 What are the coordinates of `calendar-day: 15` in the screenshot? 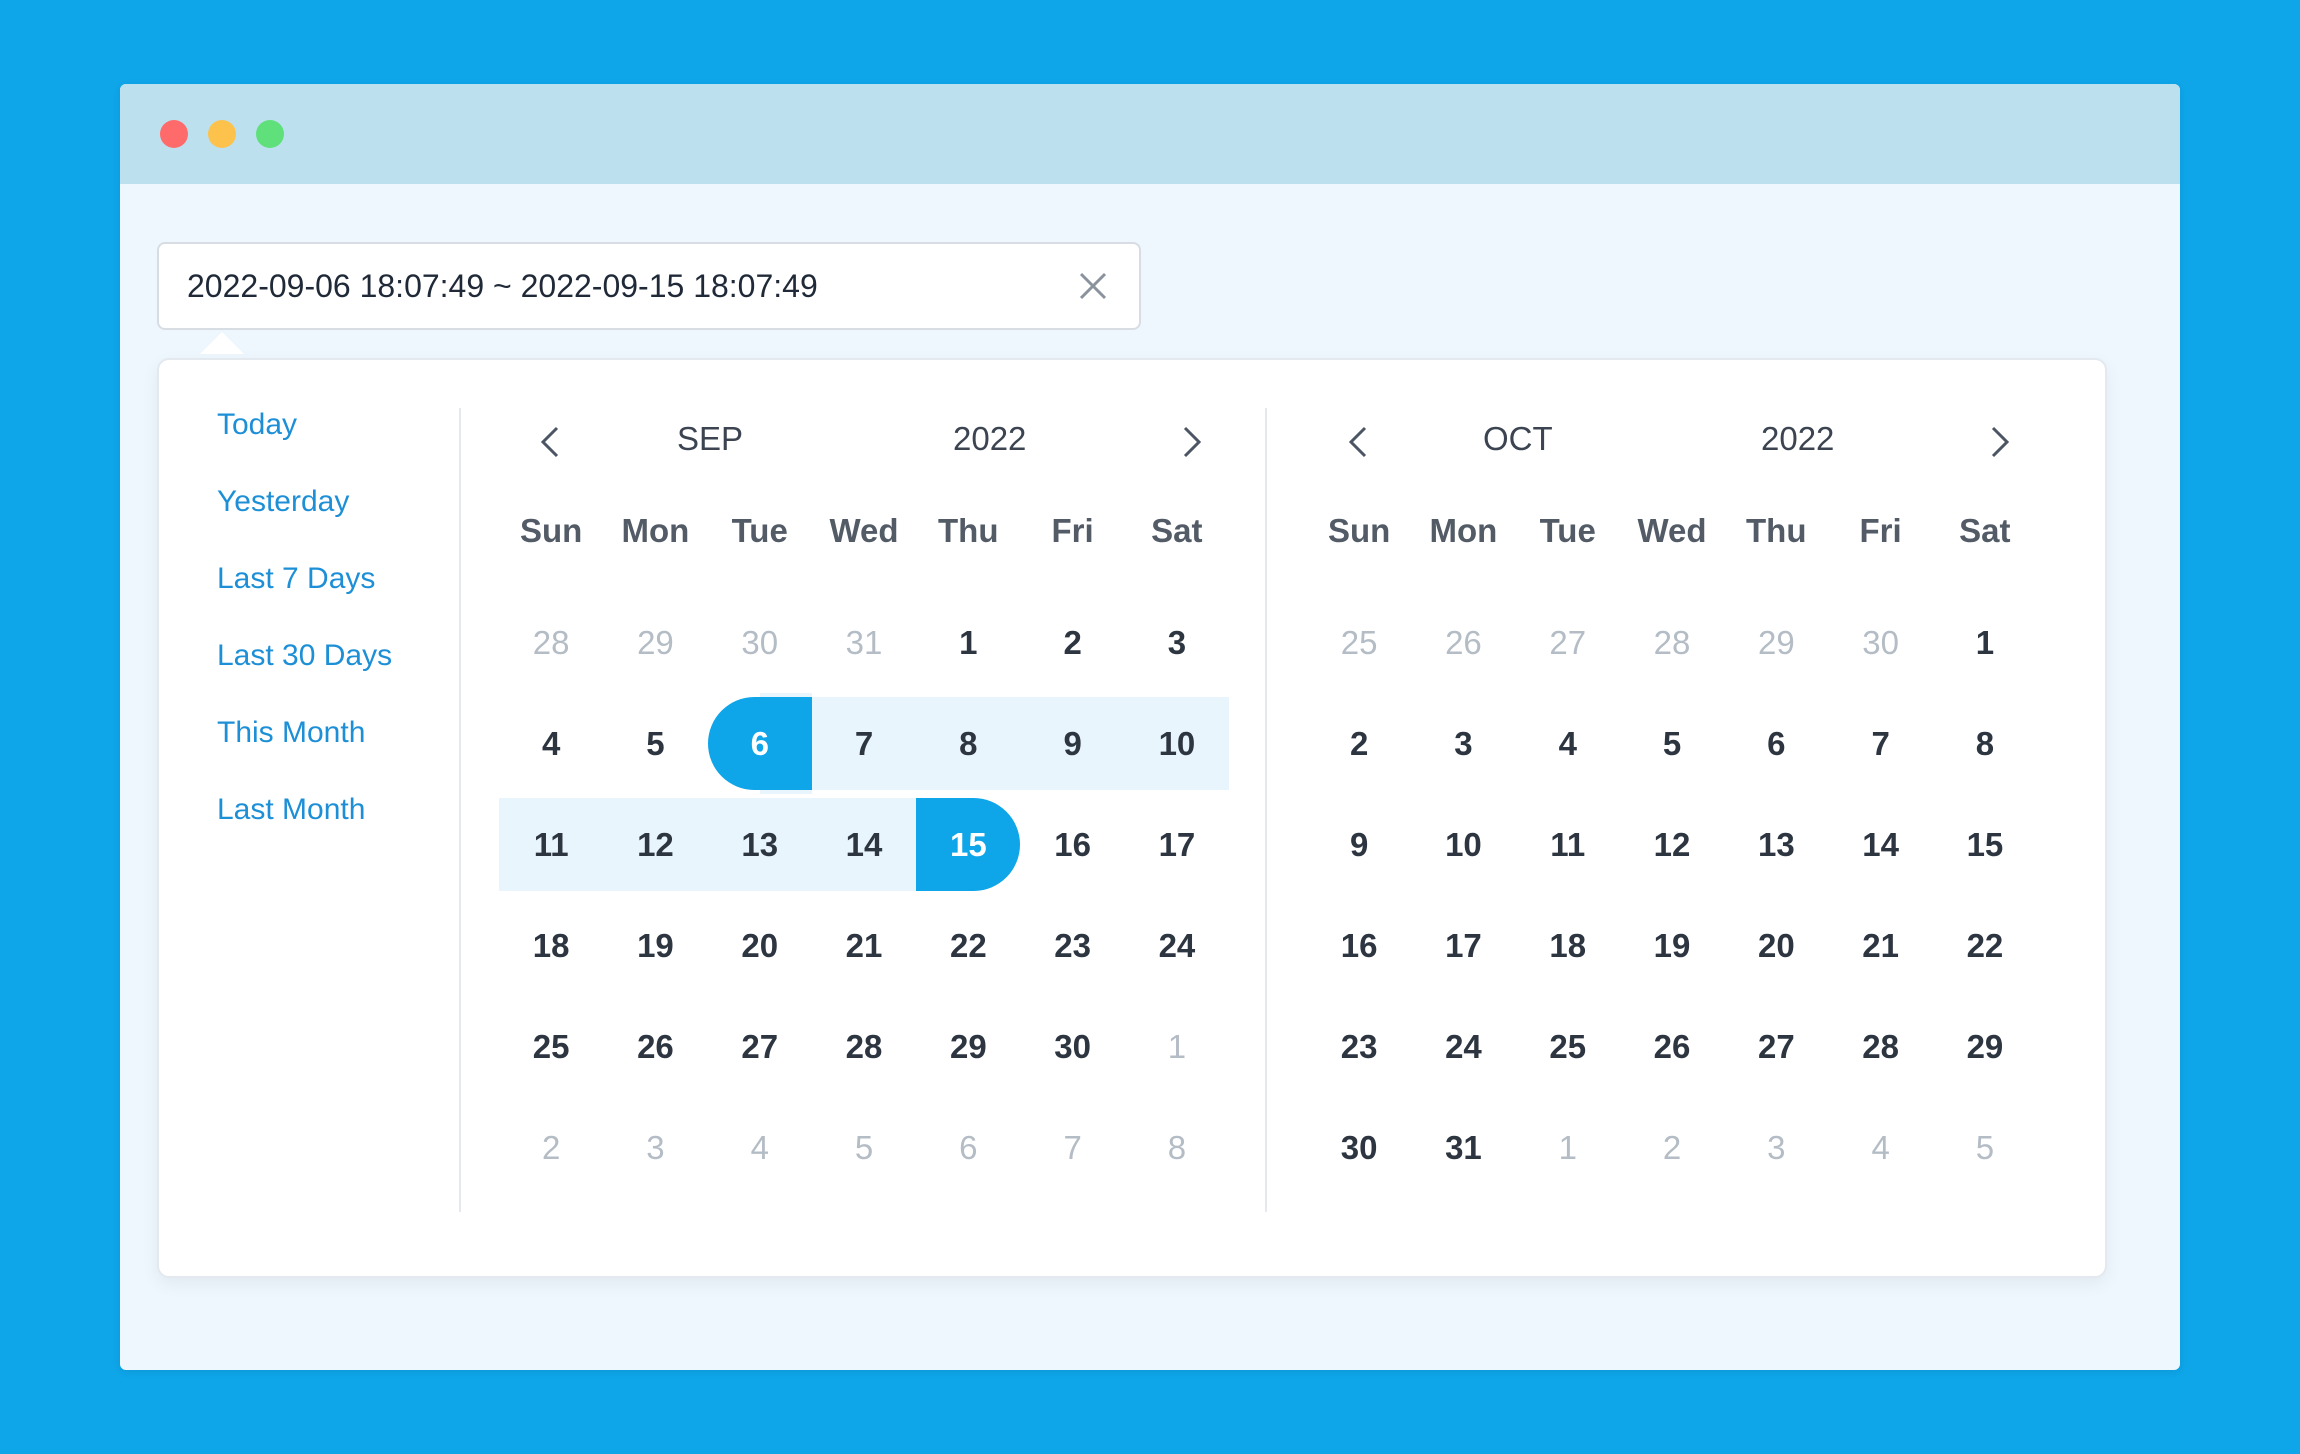 It's located at (1985, 844).